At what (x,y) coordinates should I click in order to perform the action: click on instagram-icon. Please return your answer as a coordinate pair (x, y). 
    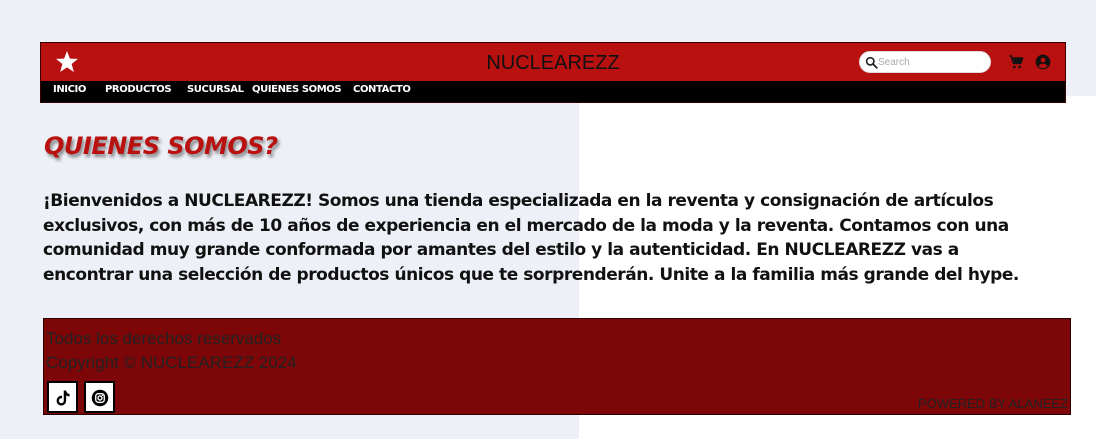
    Looking at the image, I should click on (100, 398).